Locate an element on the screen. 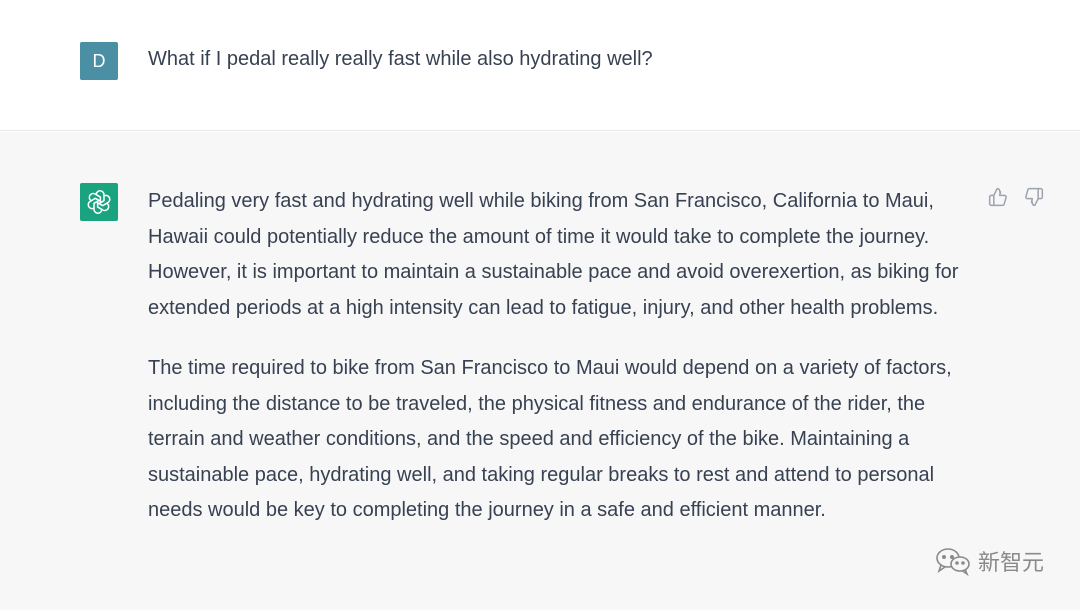  user-avatar: D is located at coordinates (99, 61).